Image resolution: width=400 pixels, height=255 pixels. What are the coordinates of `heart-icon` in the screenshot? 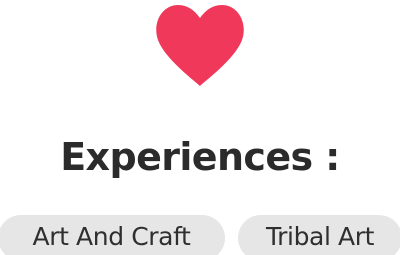 It's located at (200, 45).